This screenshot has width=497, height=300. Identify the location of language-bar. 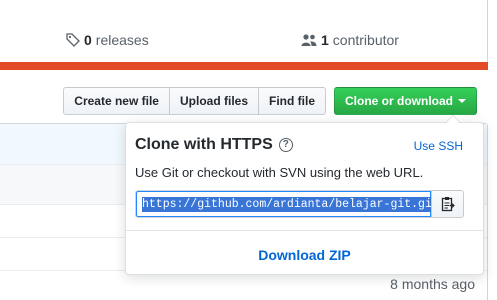
(244, 66).